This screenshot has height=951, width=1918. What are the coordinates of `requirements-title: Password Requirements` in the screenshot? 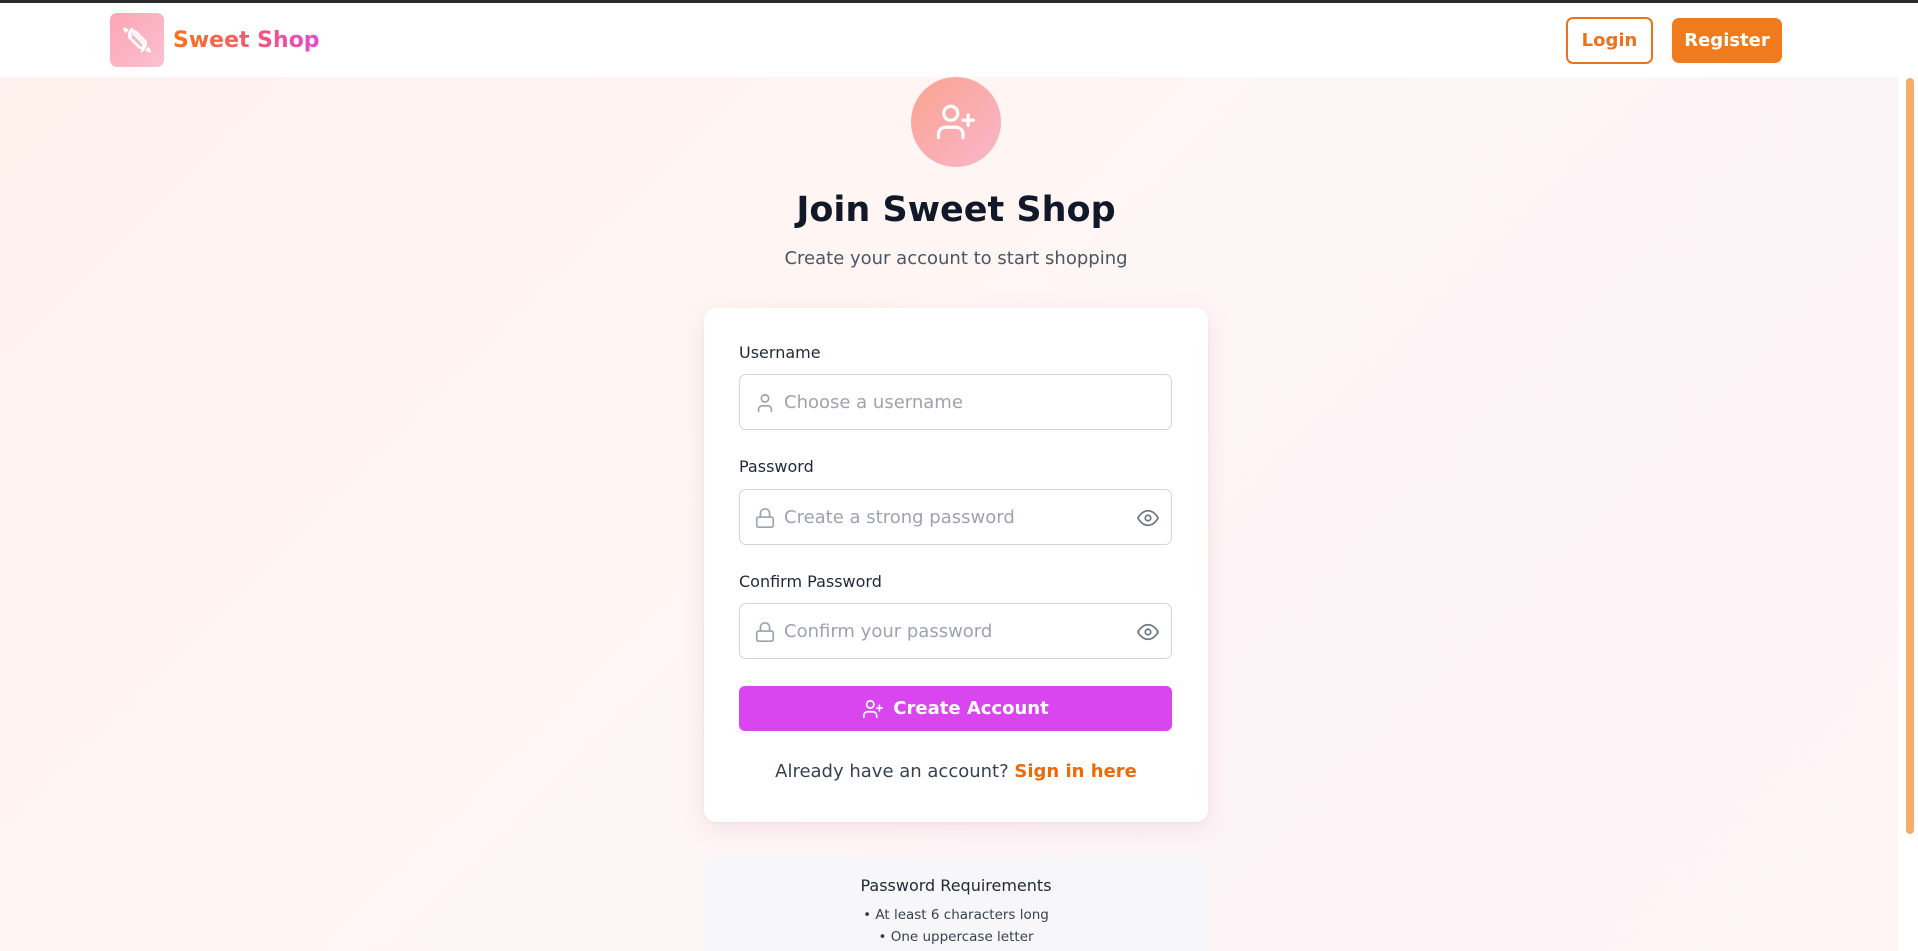 It's located at (956, 885).